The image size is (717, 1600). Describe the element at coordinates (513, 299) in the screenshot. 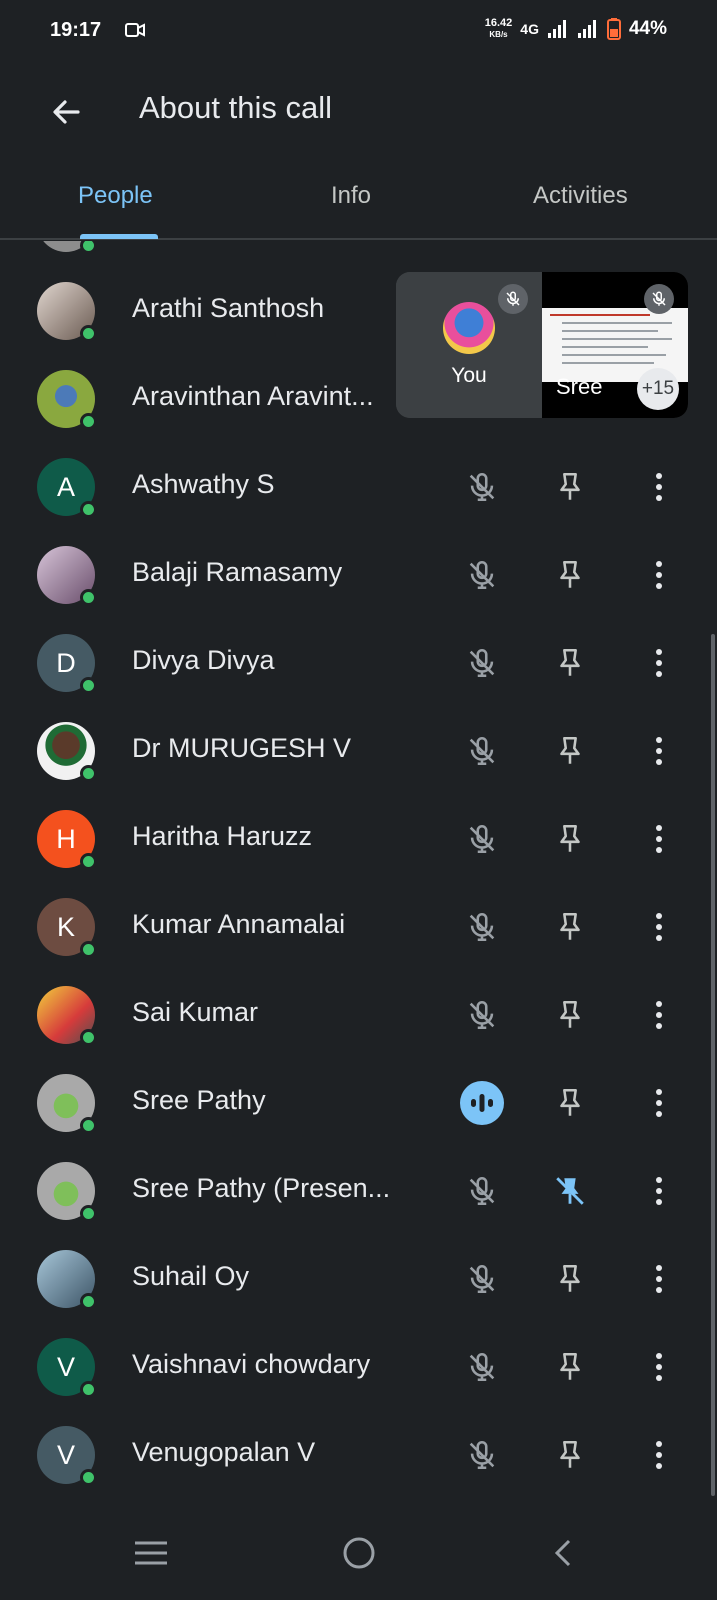

I see `pip-self-mic-off-icon` at that location.